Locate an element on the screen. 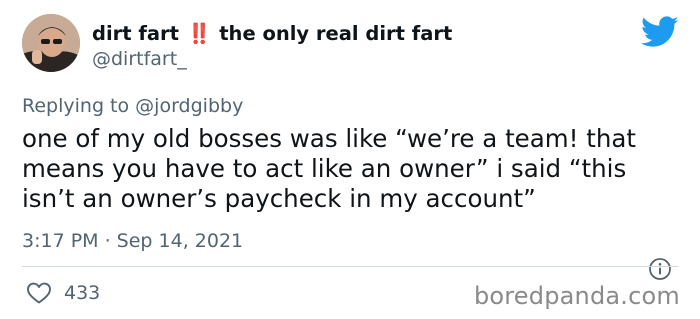 The width and height of the screenshot is (700, 319). replying-to: Replying to @jordgibby is located at coordinates (132, 106).